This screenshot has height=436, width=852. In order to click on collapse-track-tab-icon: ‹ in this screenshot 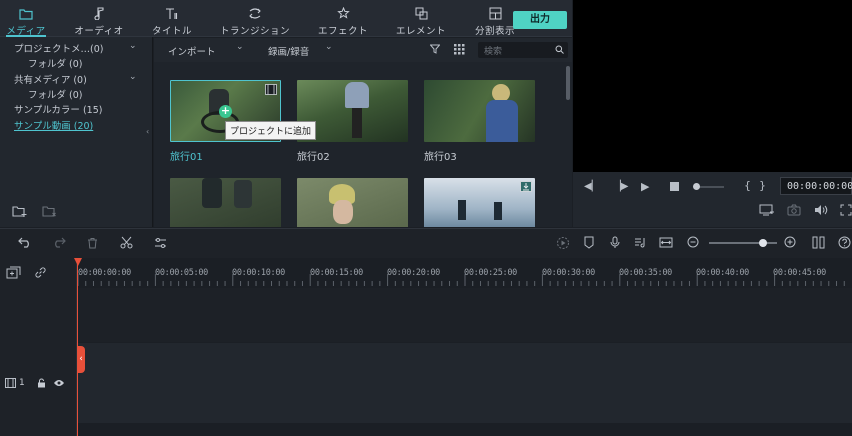, I will do `click(81, 359)`.